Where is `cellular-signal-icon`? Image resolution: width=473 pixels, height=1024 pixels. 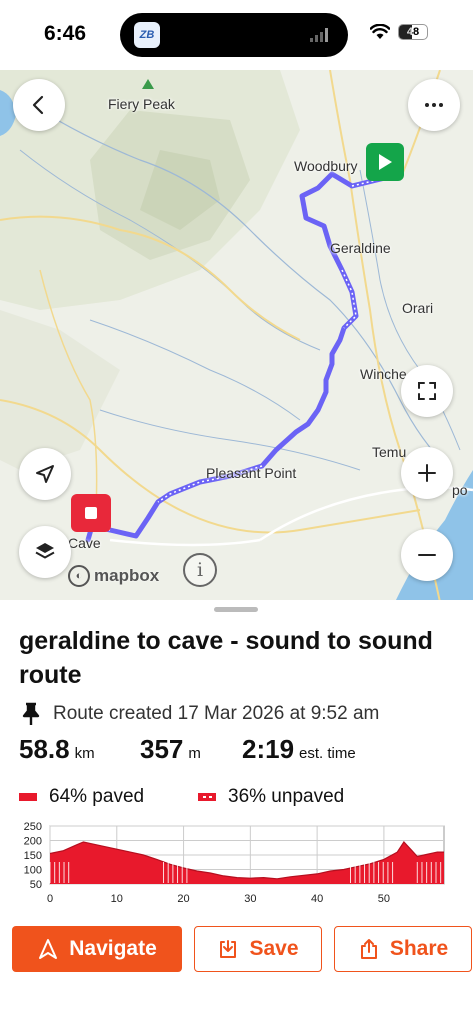 cellular-signal-icon is located at coordinates (319, 35).